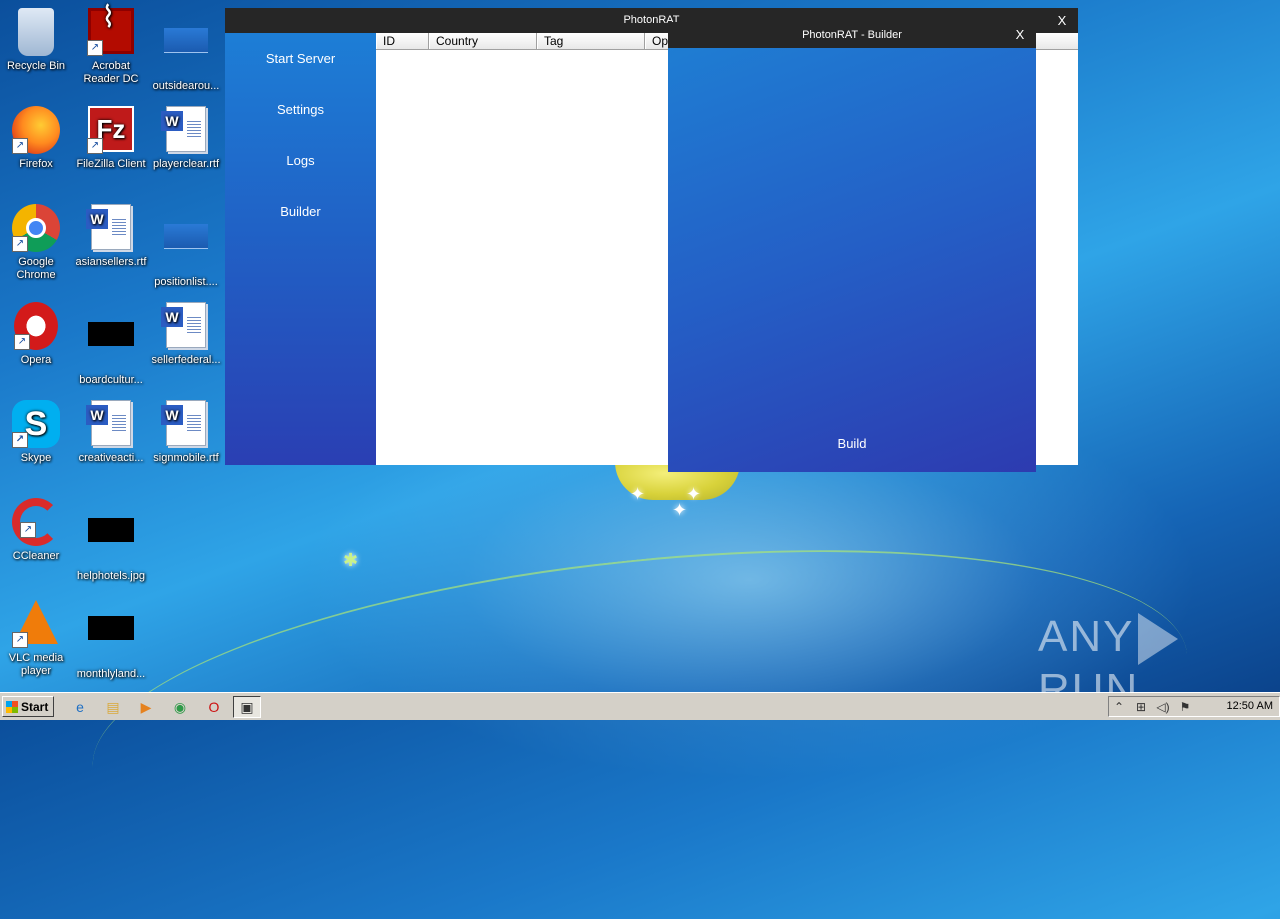 Image resolution: width=1280 pixels, height=919 pixels. What do you see at coordinates (80, 707) in the screenshot?
I see `ie-icon: e` at bounding box center [80, 707].